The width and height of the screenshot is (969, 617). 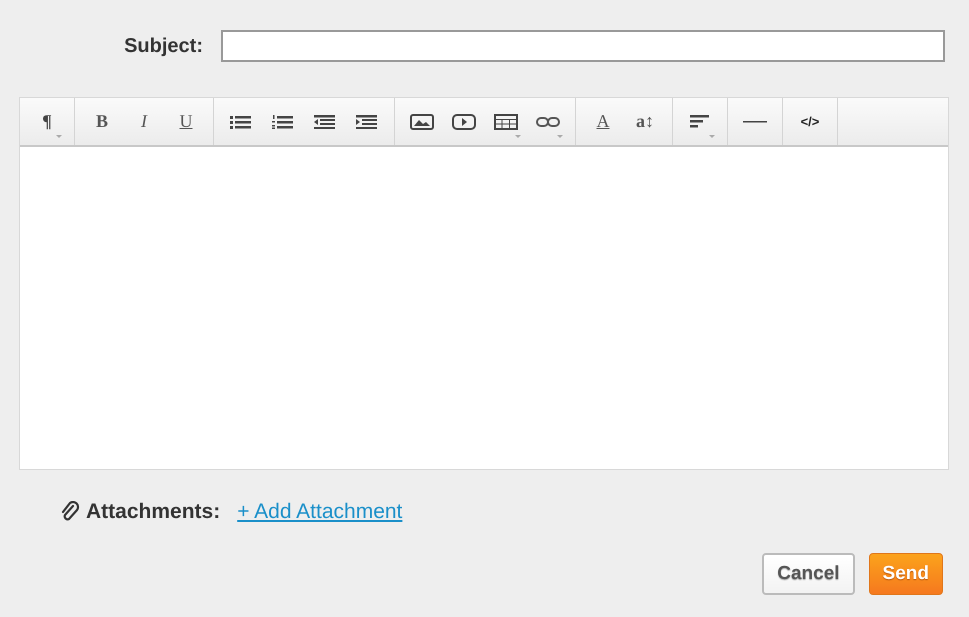 What do you see at coordinates (422, 122) in the screenshot?
I see `image-icon` at bounding box center [422, 122].